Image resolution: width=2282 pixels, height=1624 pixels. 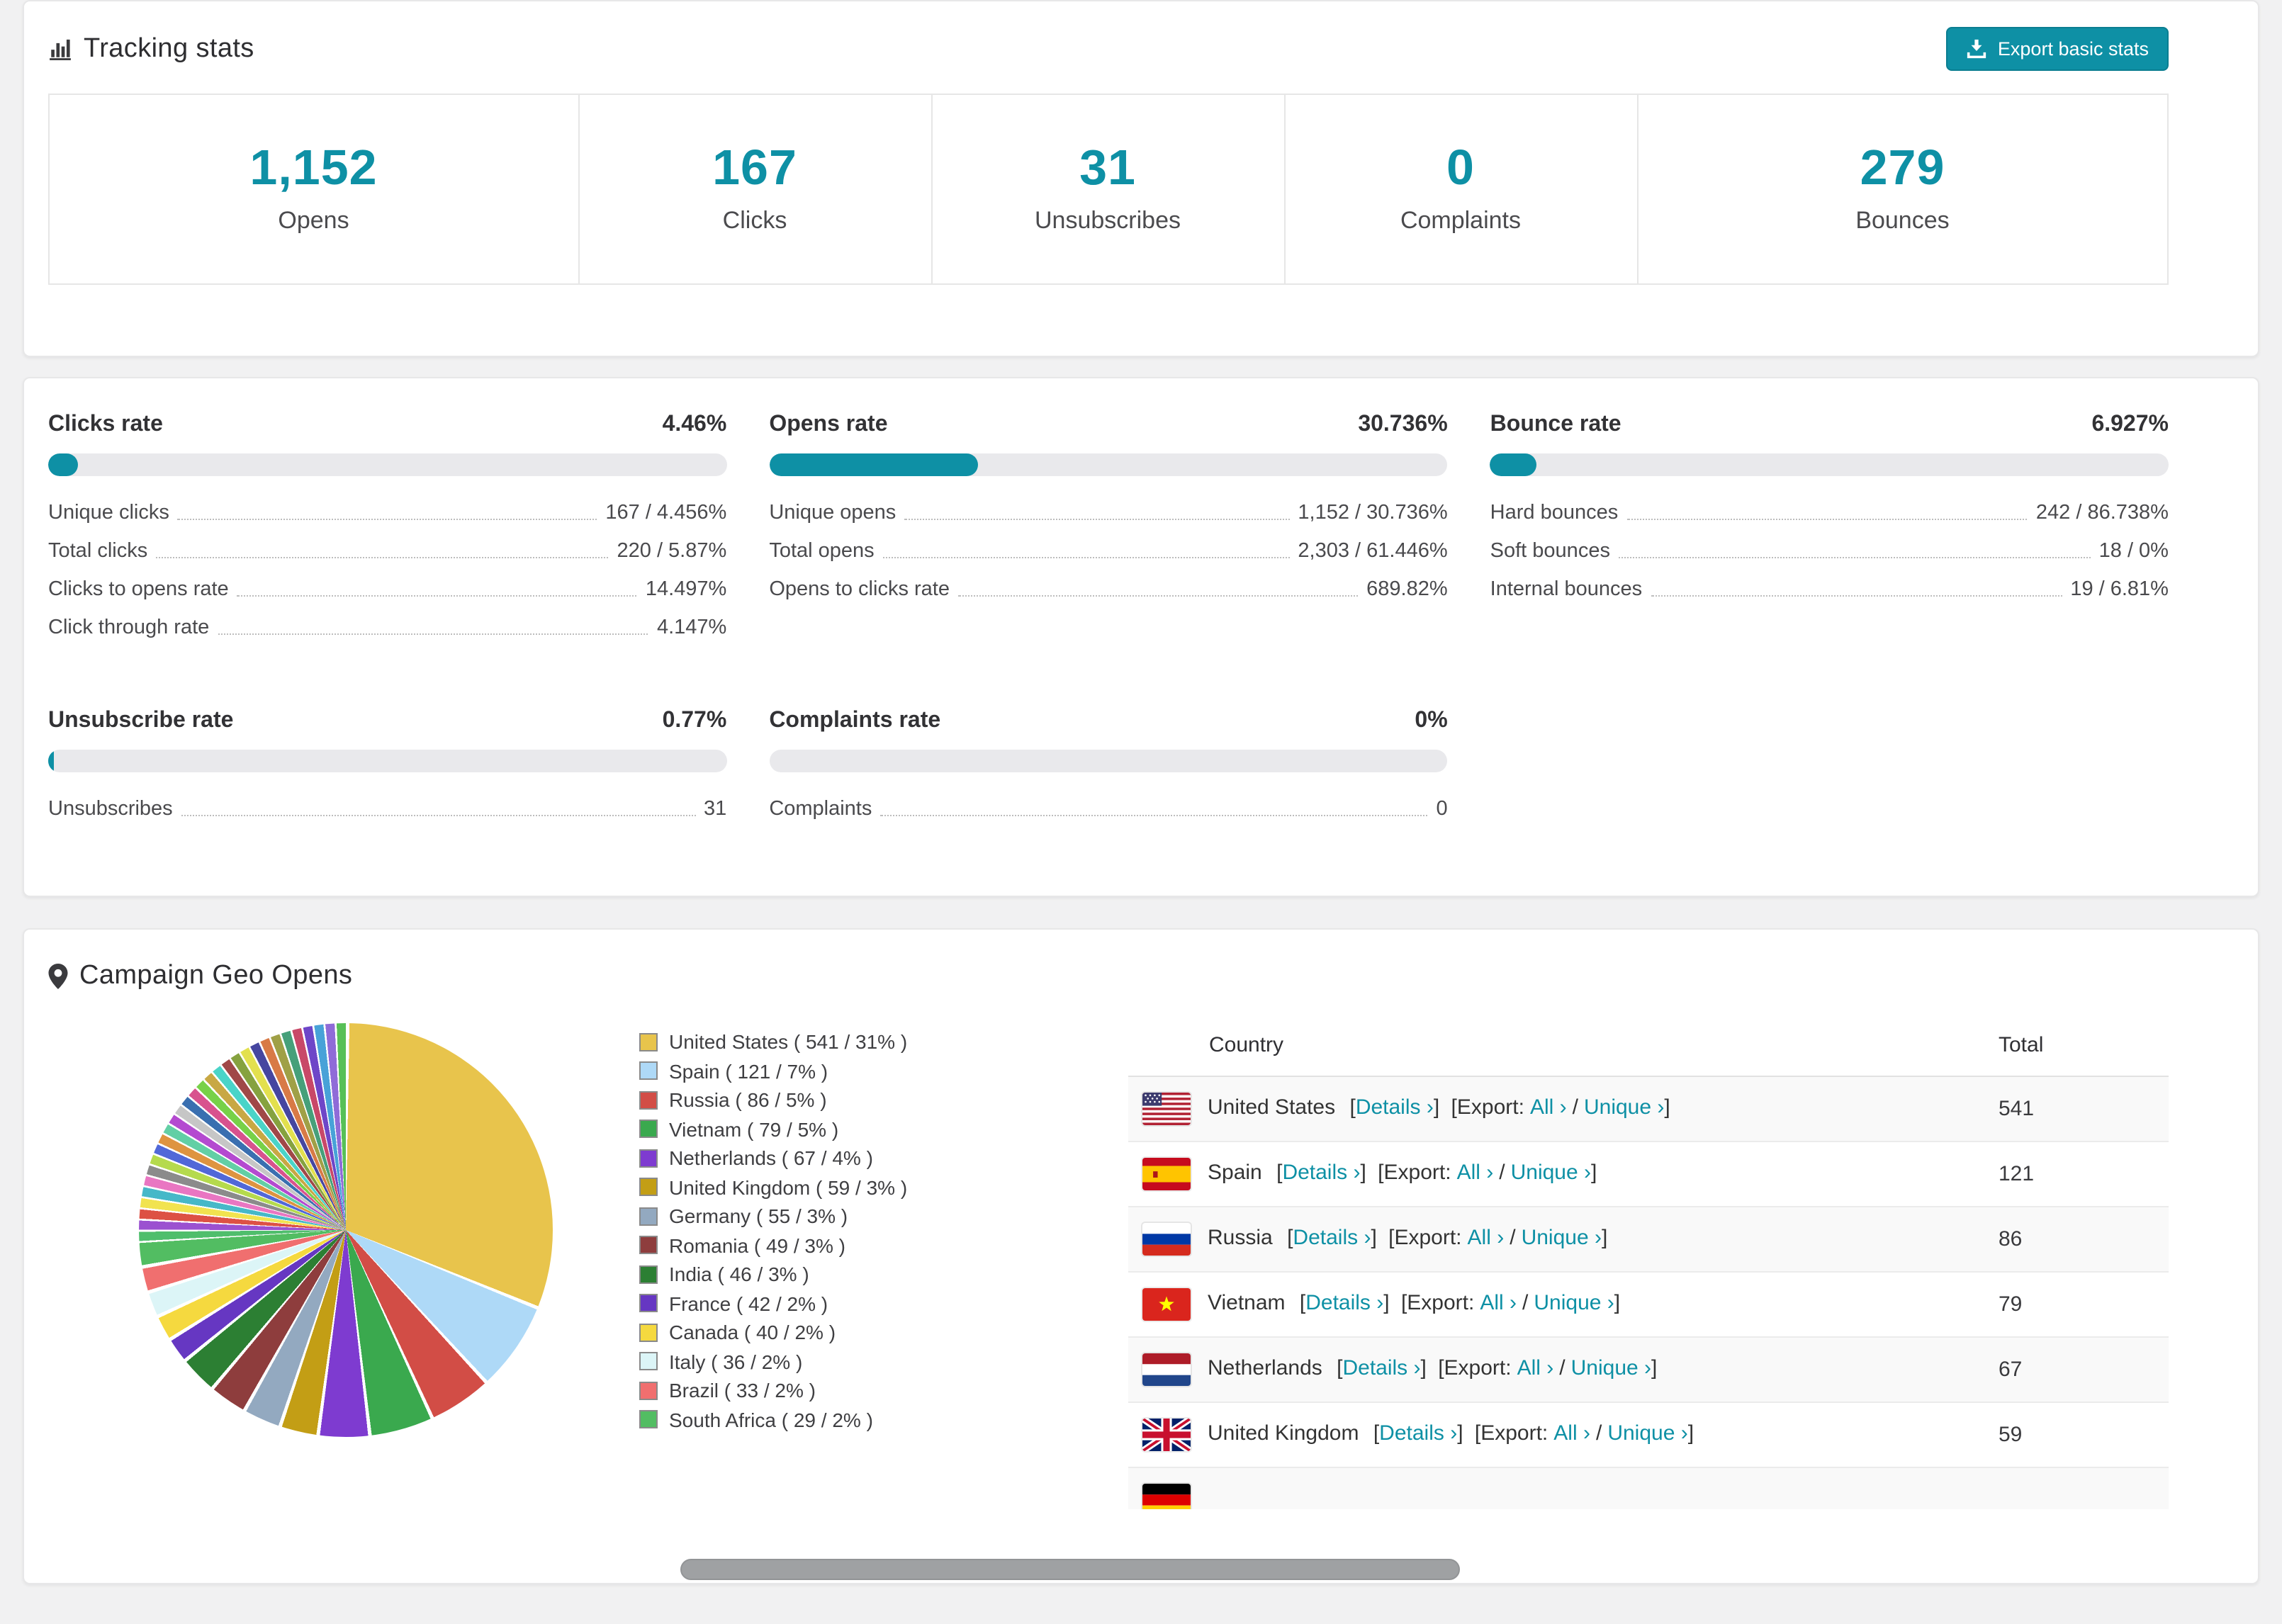 What do you see at coordinates (748, 1100) in the screenshot?
I see `legend-label: Russia ( 86 / 5% )` at bounding box center [748, 1100].